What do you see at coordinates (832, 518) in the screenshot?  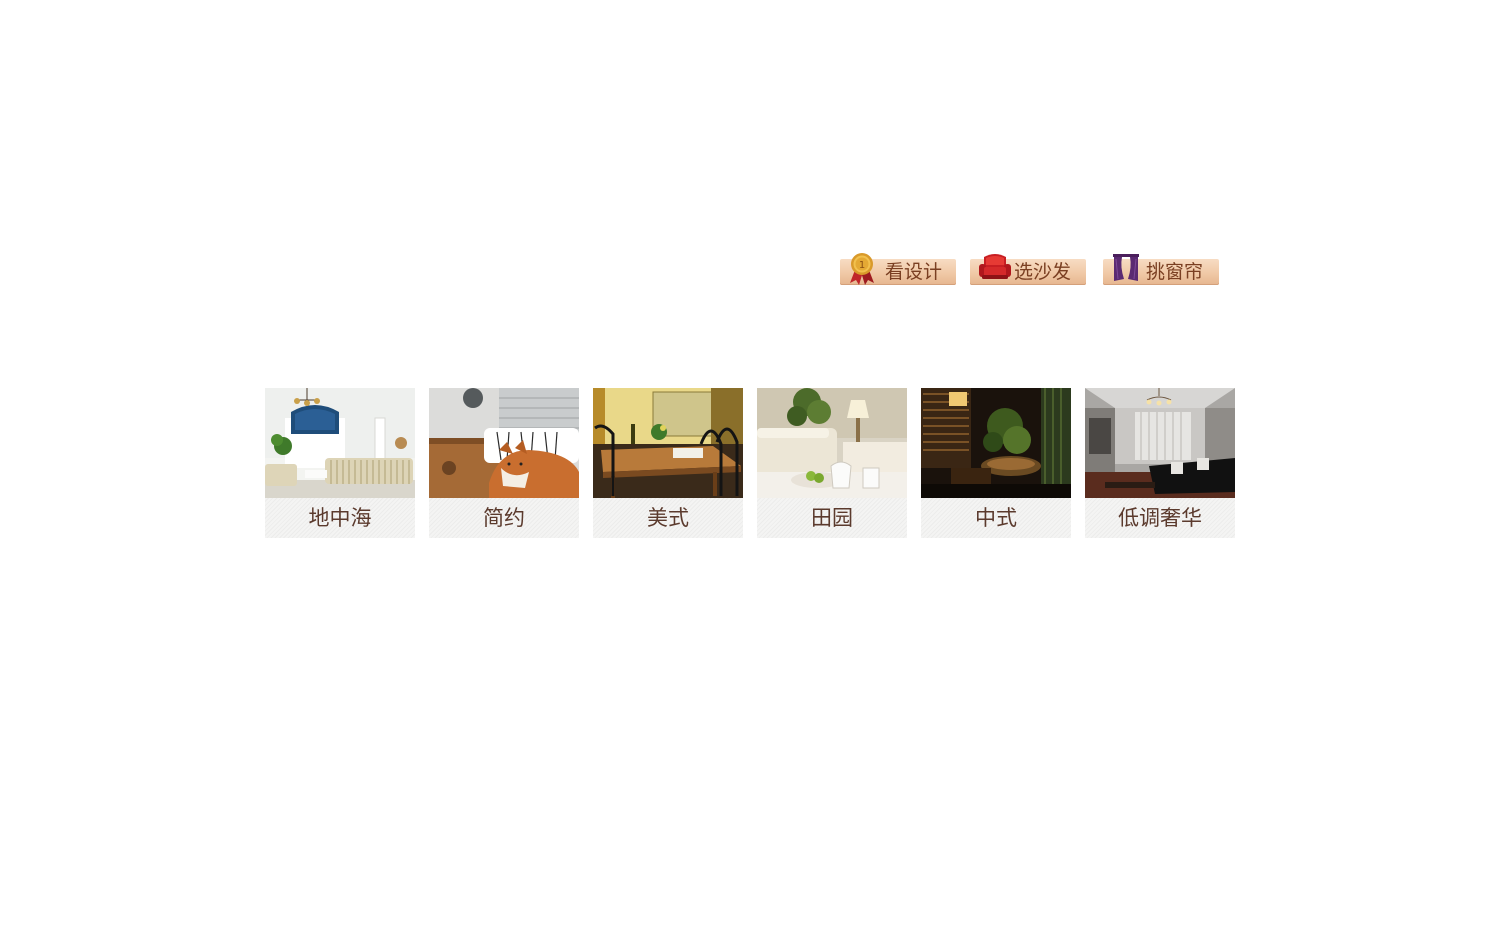 I see `style-label-pastoral: 田园` at bounding box center [832, 518].